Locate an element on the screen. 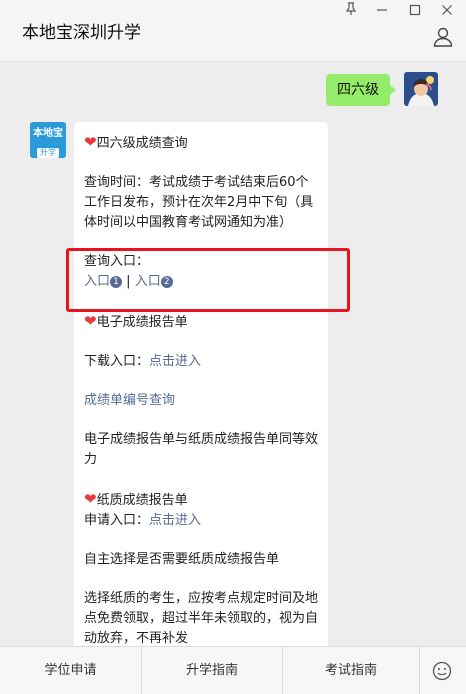  my-avatar is located at coordinates (421, 89).